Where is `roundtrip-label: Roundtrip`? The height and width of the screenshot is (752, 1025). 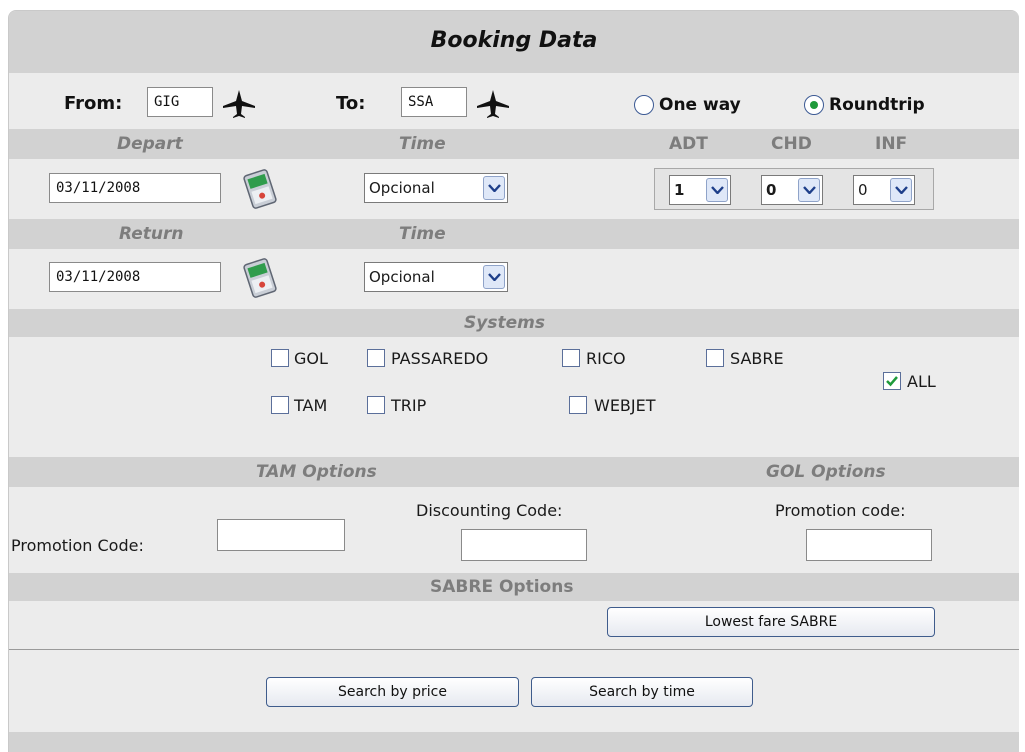 roundtrip-label: Roundtrip is located at coordinates (877, 105).